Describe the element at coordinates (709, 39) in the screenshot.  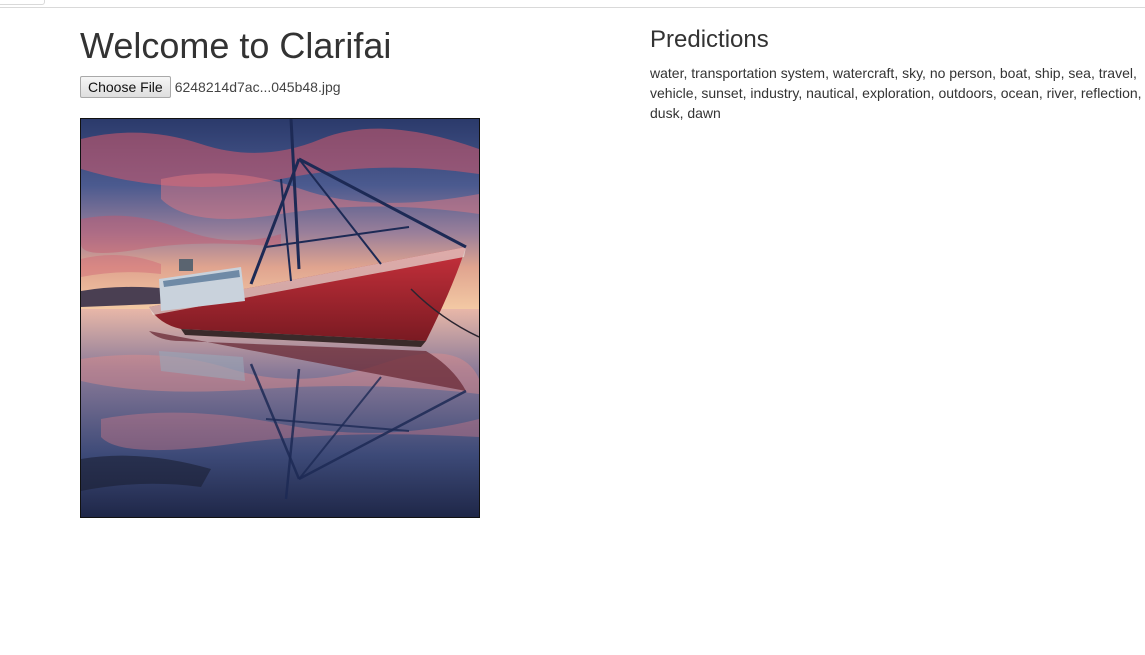
I see `predictions-heading: Predictions` at that location.